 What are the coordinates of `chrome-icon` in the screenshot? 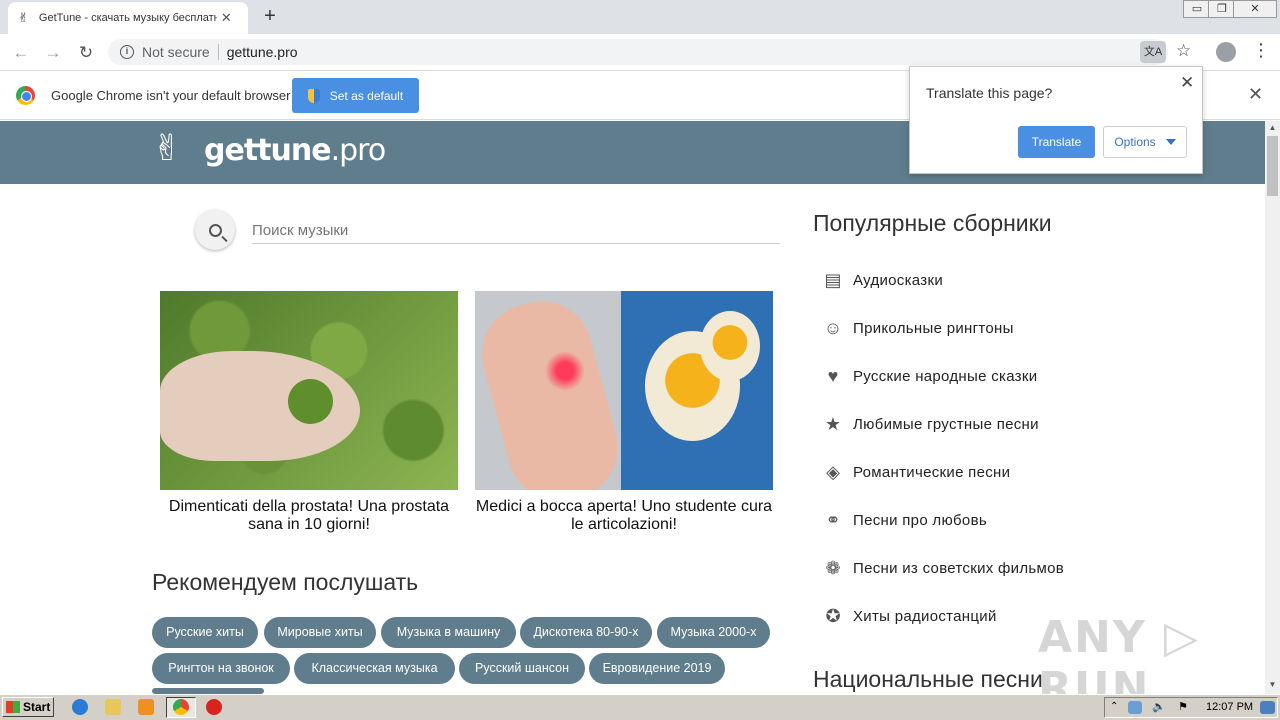 It's located at (181, 707).